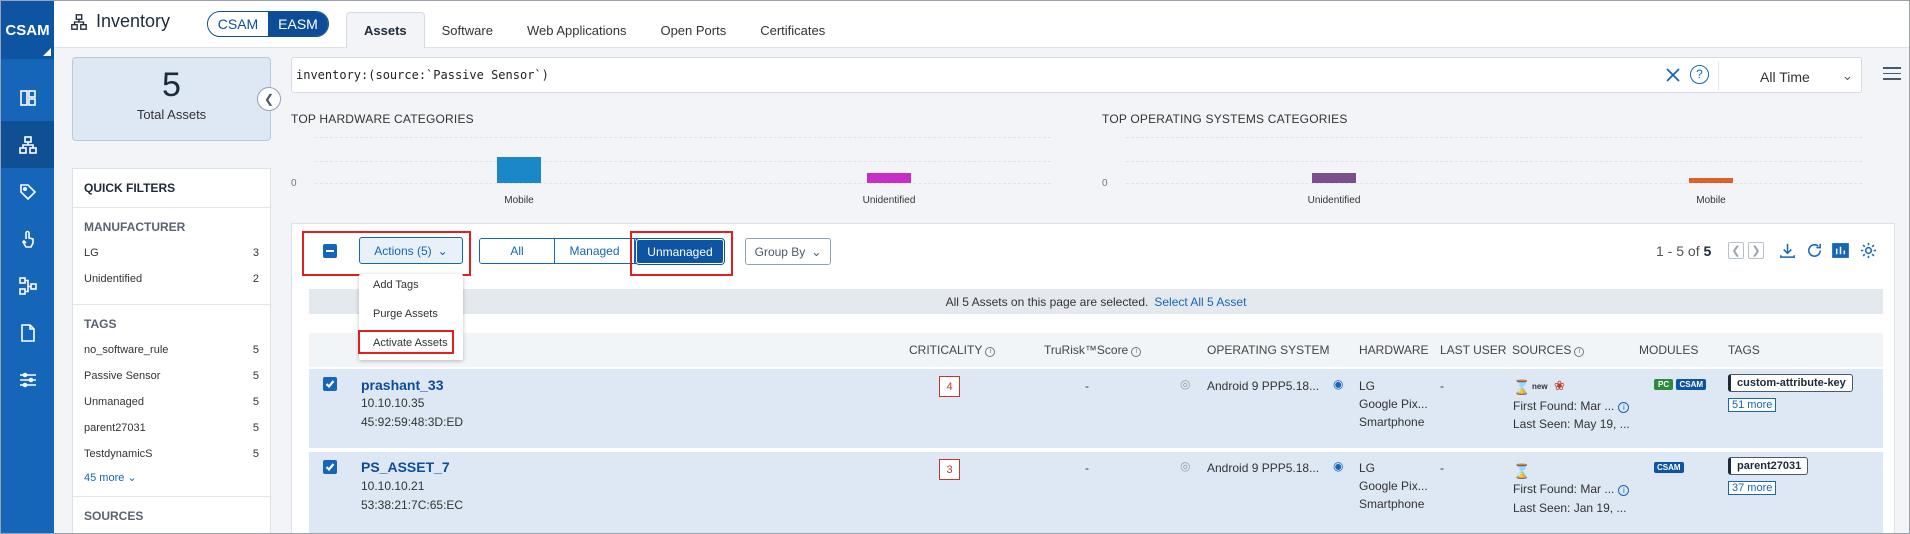 This screenshot has width=1910, height=534. I want to click on dashboard-nav-icon, so click(27, 97).